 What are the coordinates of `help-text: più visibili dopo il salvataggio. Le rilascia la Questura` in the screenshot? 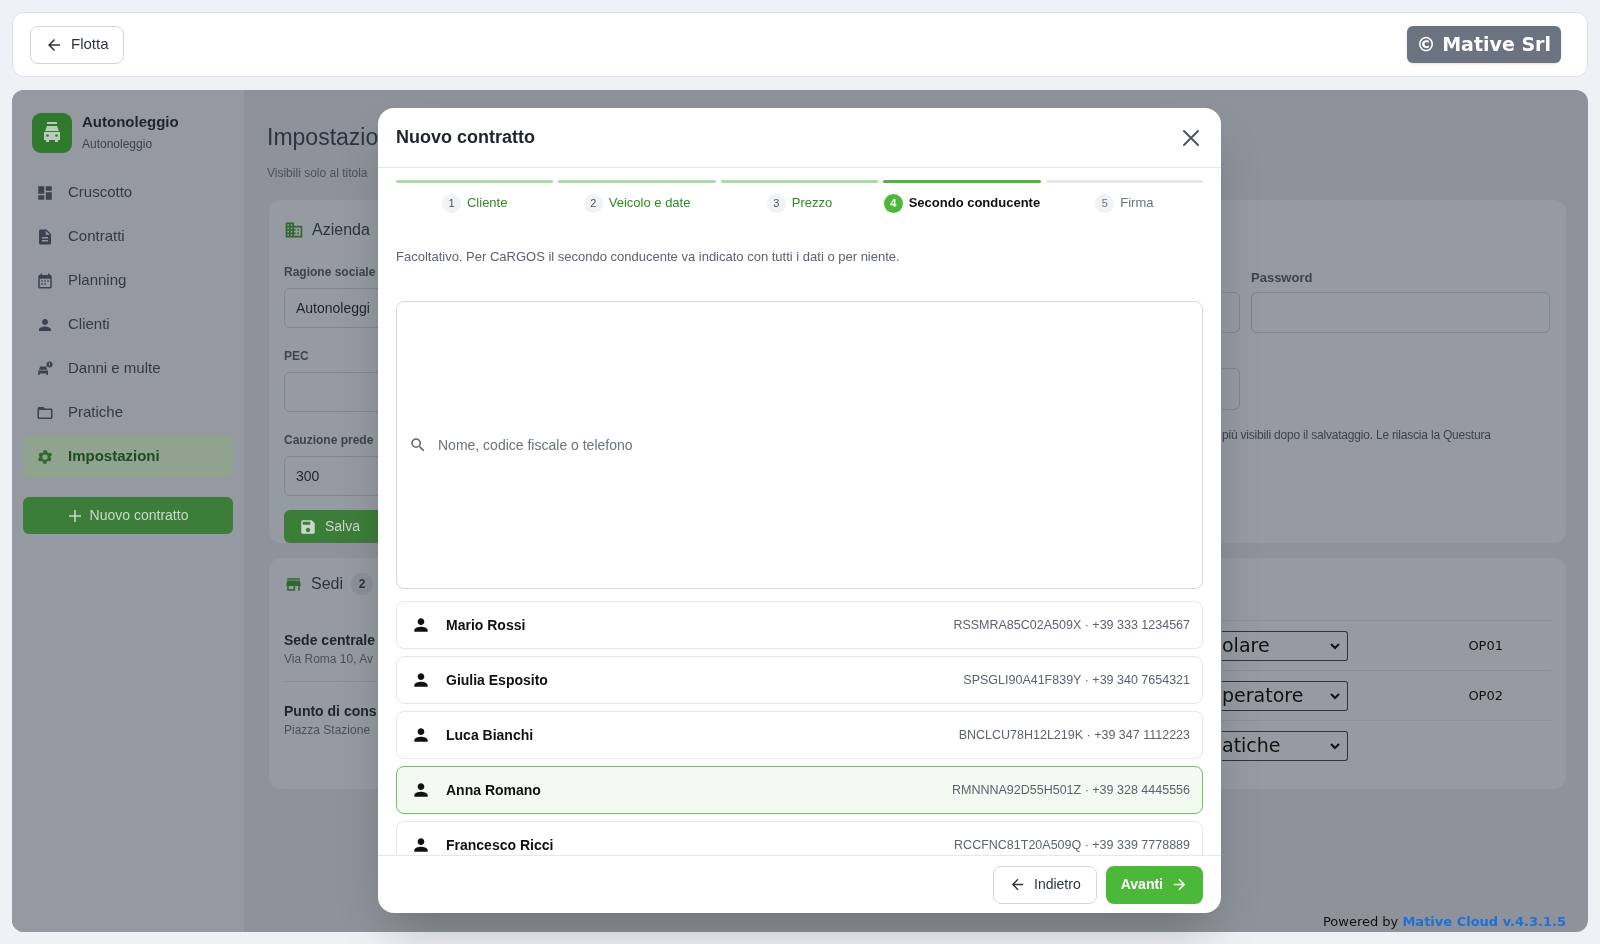 It's located at (1357, 435).